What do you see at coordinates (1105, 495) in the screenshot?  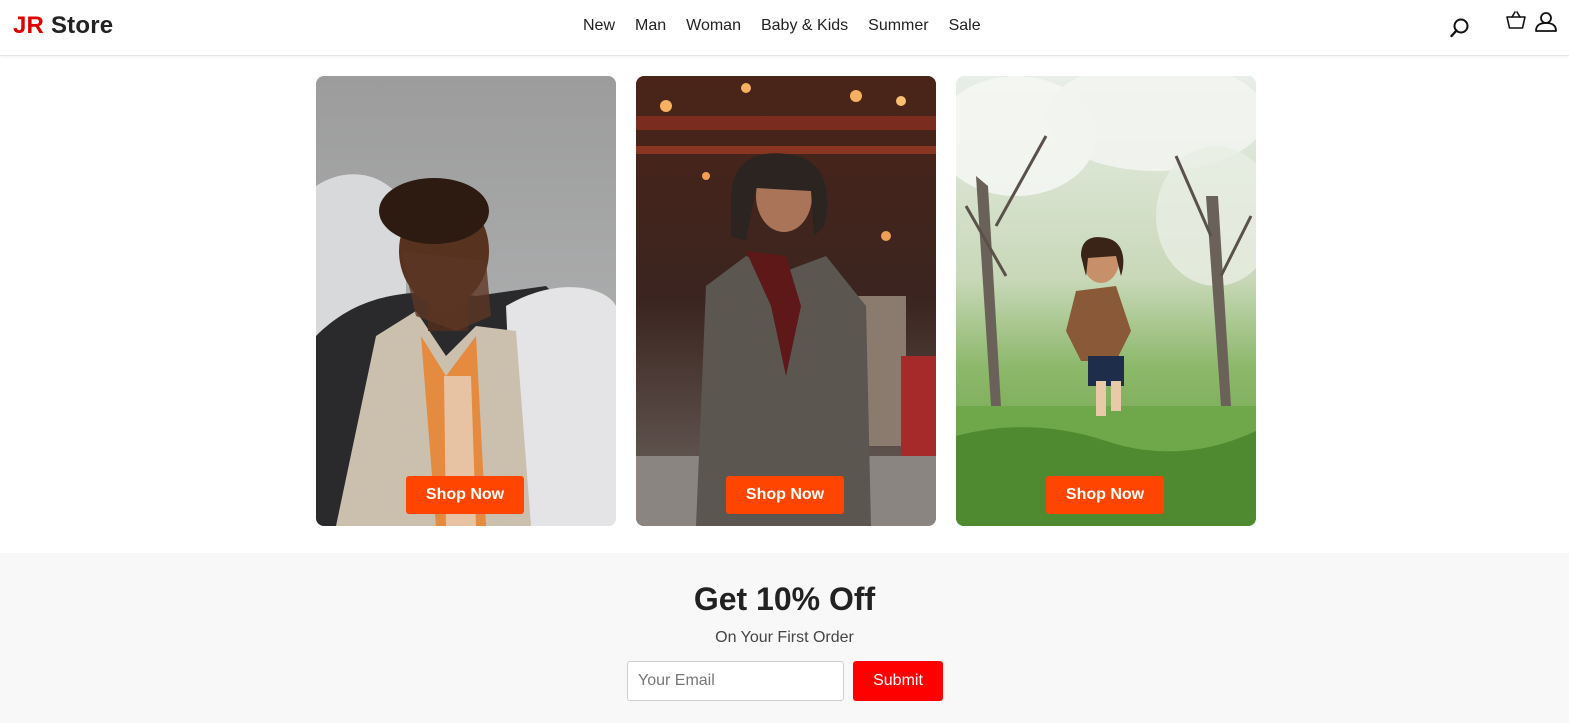 I see `shop-now-button-kids: Shop Now` at bounding box center [1105, 495].